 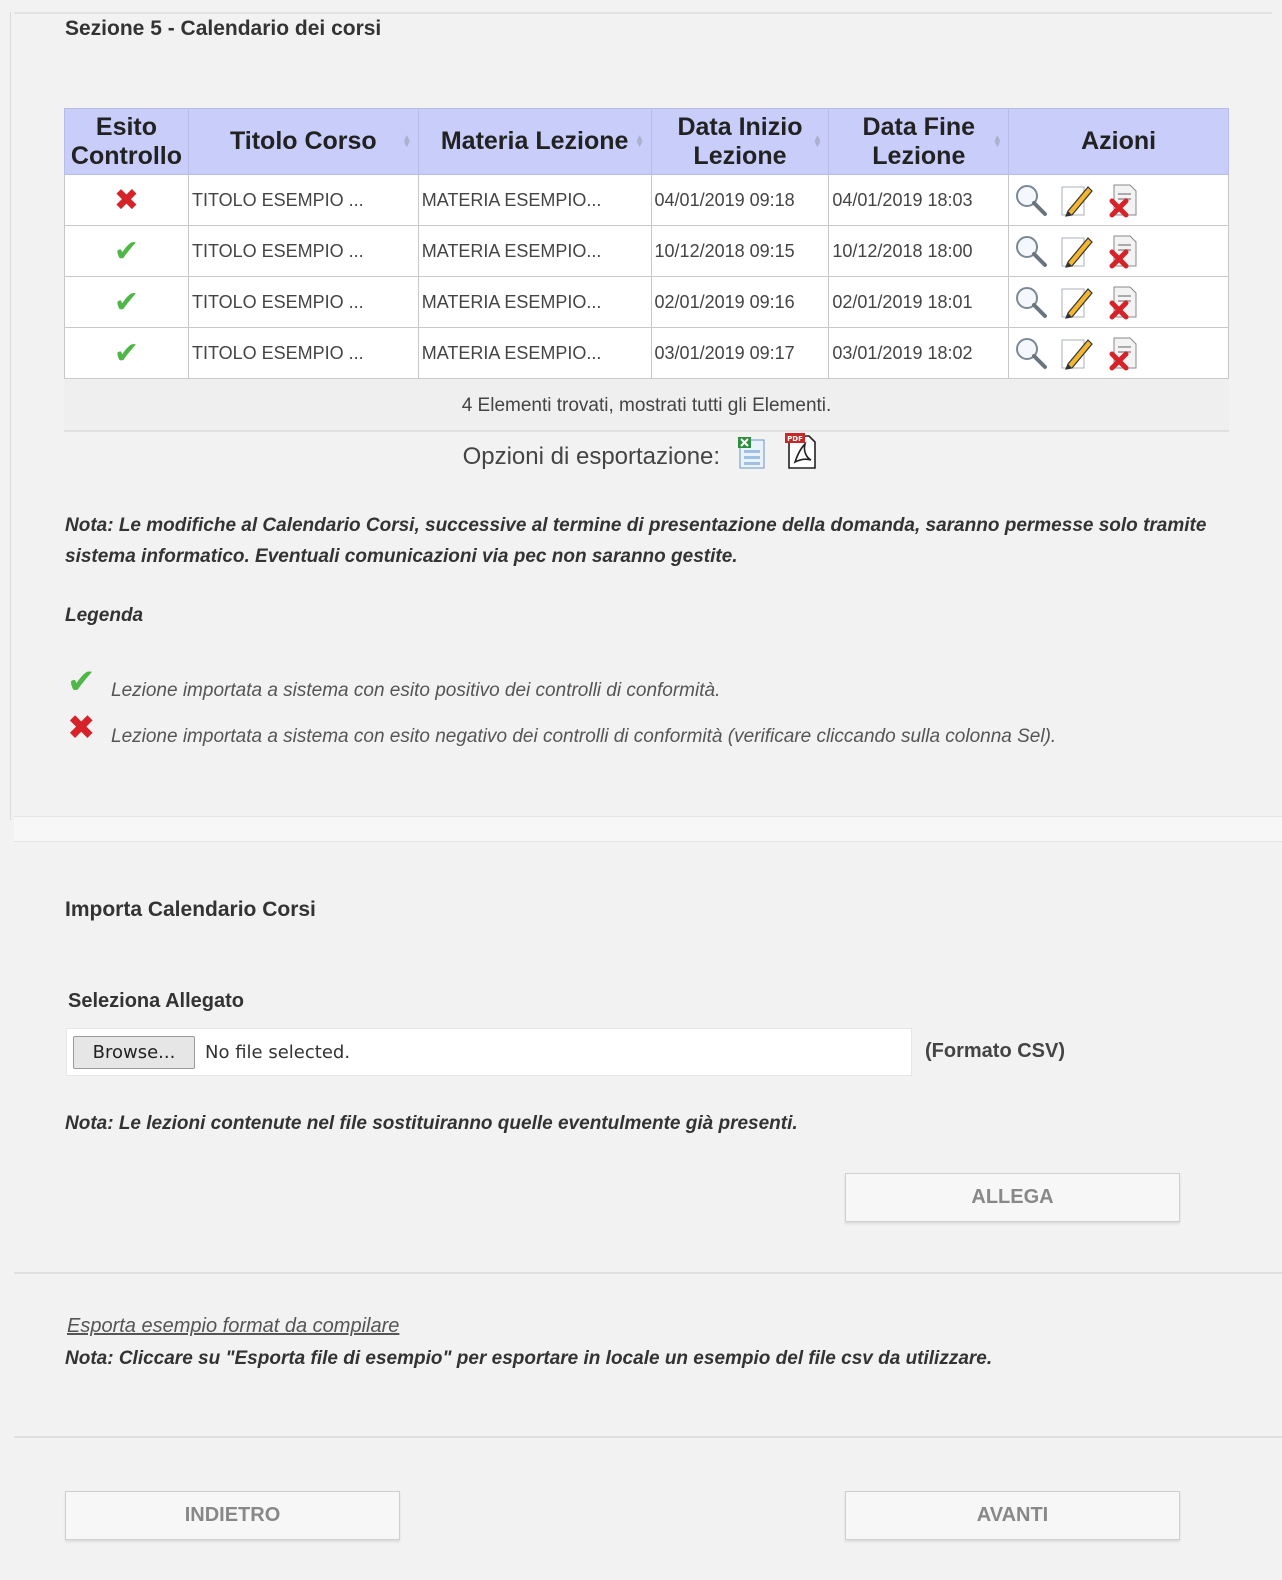 What do you see at coordinates (233, 1326) in the screenshot?
I see `export-sample-link: Esporta esempio format da compilare` at bounding box center [233, 1326].